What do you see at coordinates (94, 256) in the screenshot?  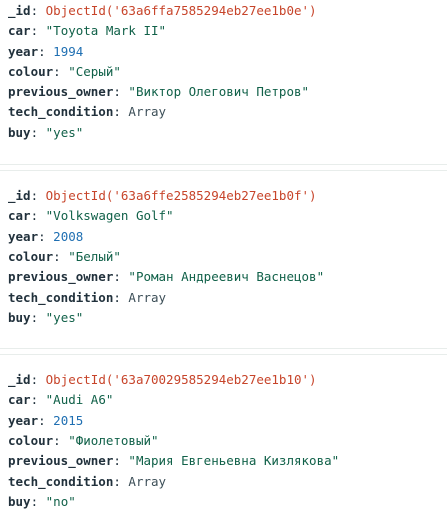 I see `field-value-colour: "Белый"` at bounding box center [94, 256].